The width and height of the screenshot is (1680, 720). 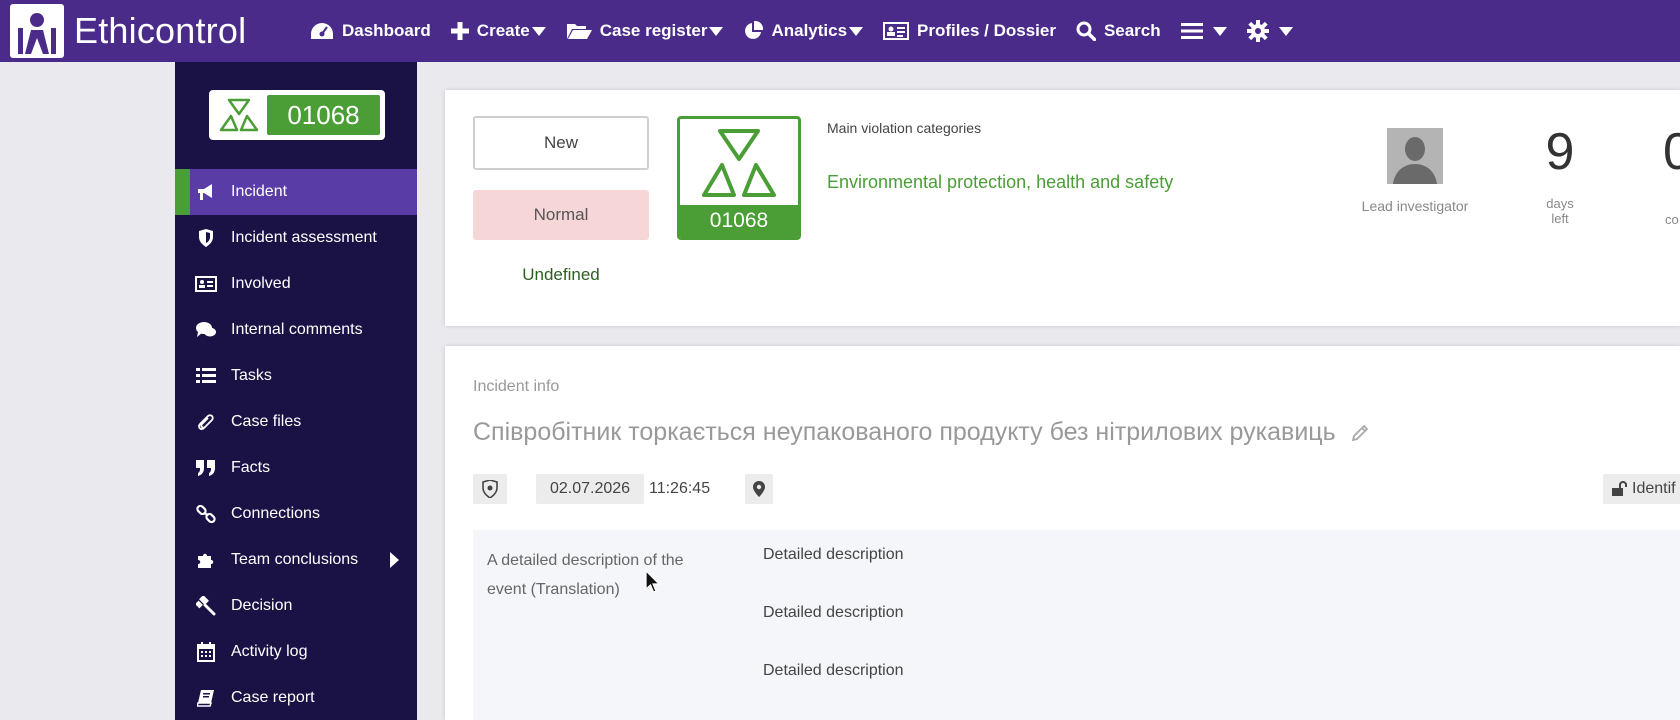 I want to click on sidebar-item-label: Tasks, so click(x=251, y=375).